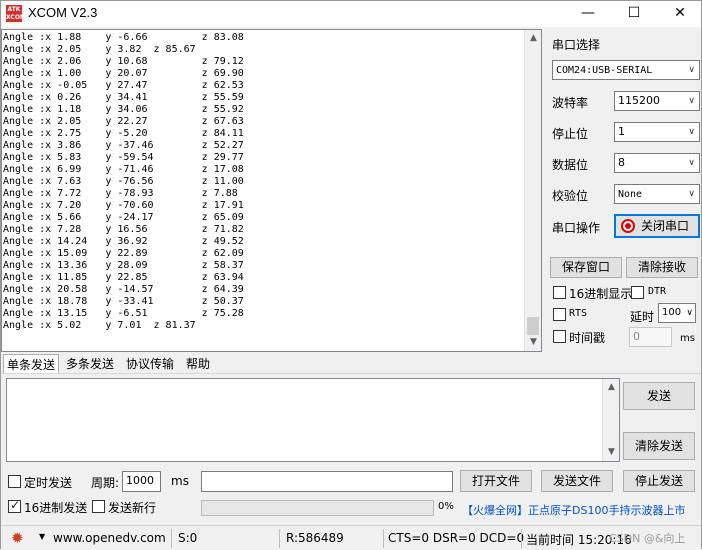 The image size is (702, 550). What do you see at coordinates (630, 194) in the screenshot?
I see `parity-value: None` at bounding box center [630, 194].